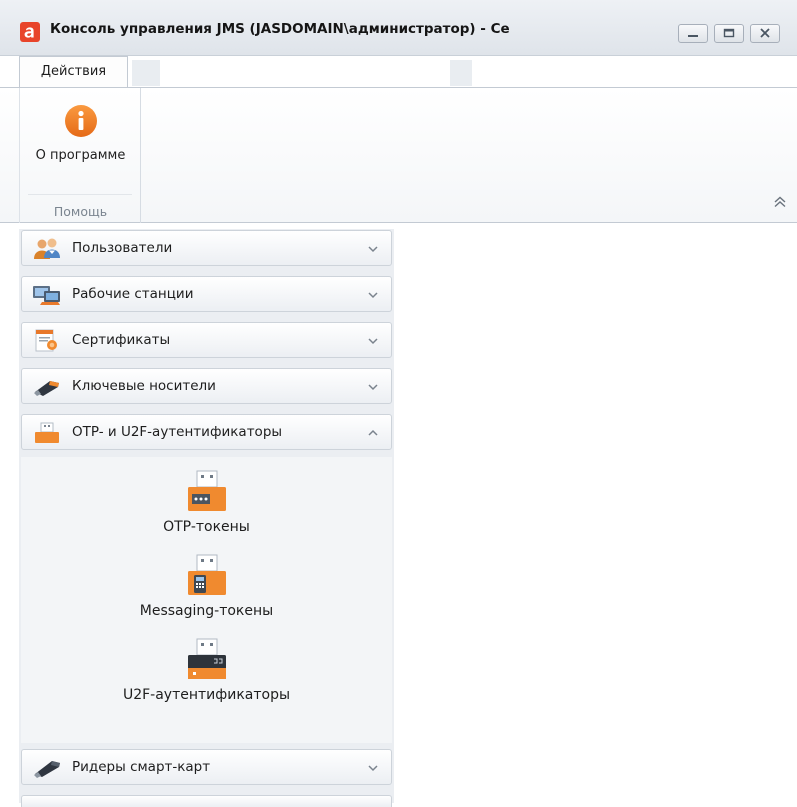 This screenshot has height=807, width=797. I want to click on chevron-up-icon, so click(373, 432).